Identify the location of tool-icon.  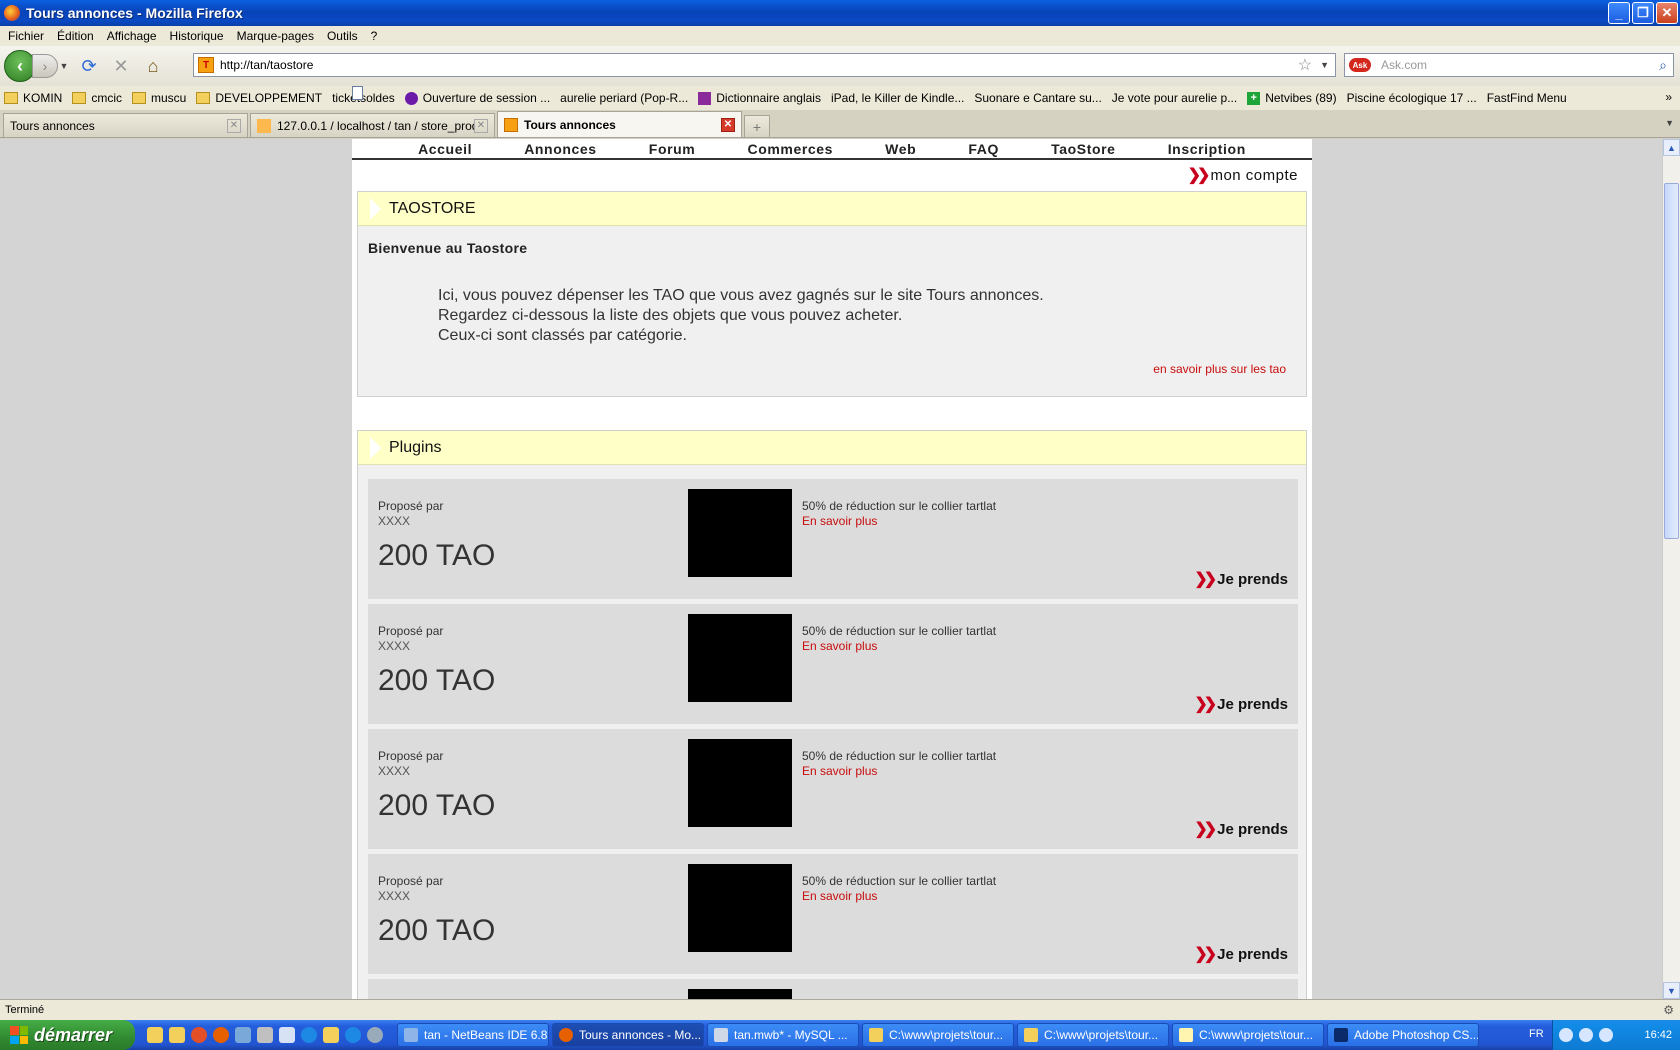
(265, 1035).